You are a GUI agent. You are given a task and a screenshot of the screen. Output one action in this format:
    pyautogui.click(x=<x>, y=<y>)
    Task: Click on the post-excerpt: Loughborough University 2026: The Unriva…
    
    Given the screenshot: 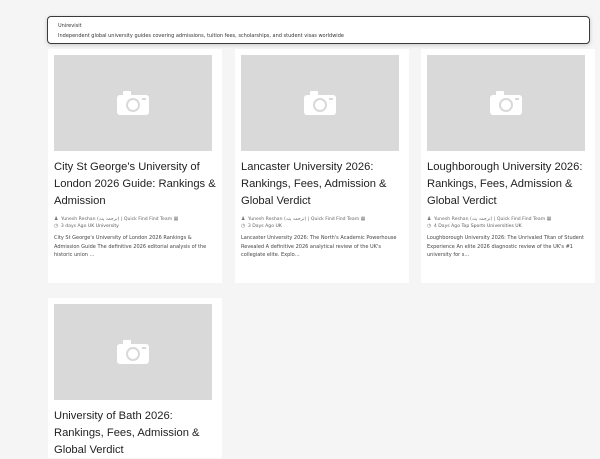 What is the action you would take?
    pyautogui.click(x=505, y=246)
    